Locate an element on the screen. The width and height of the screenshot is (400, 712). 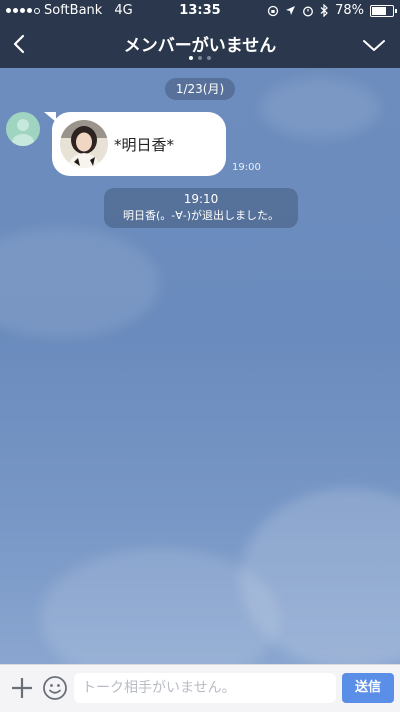
page-indicator is located at coordinates (200, 58).